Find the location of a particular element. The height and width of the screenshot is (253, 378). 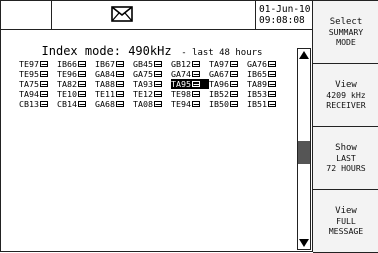

station-message-ta94: TA94 is located at coordinates (38, 94).